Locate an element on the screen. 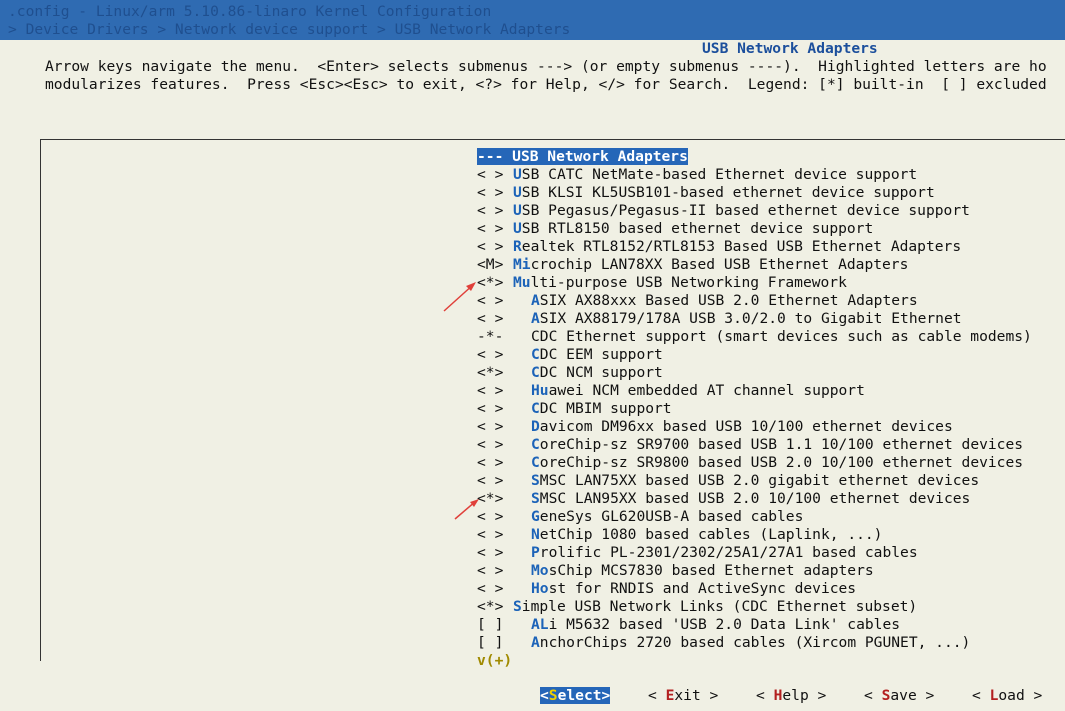 This screenshot has height=711, width=1065. button-face: < Exit > is located at coordinates (683, 695).